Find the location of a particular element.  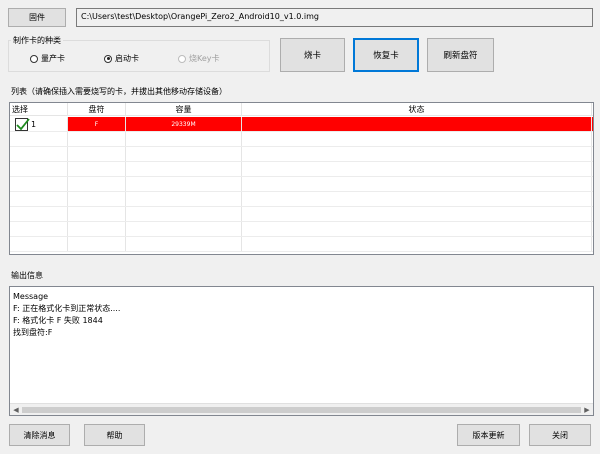

list-legend: 列表（请确保插入需要烧写的卡，并拔出其他移动存储设备） is located at coordinates (119, 91).